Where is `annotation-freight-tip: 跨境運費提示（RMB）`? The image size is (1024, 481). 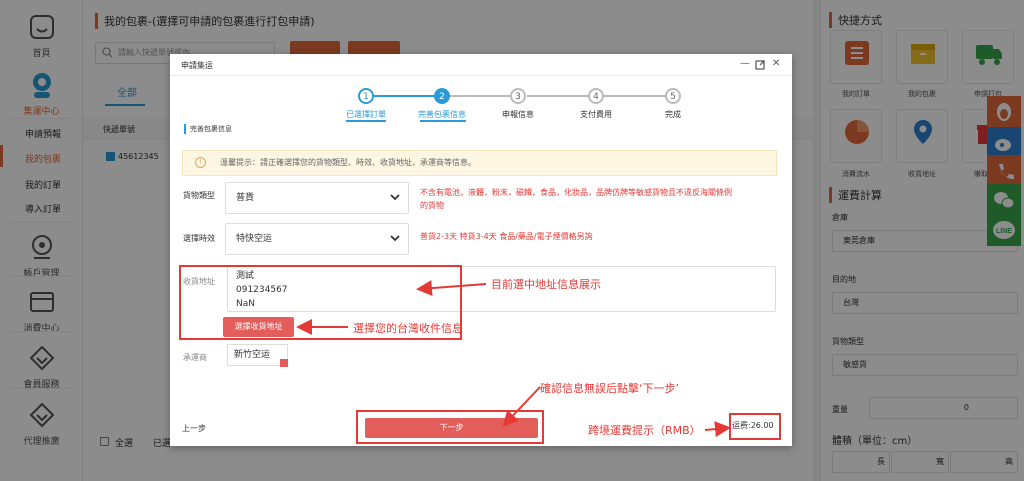 annotation-freight-tip: 跨境運費提示（RMB） is located at coordinates (644, 430).